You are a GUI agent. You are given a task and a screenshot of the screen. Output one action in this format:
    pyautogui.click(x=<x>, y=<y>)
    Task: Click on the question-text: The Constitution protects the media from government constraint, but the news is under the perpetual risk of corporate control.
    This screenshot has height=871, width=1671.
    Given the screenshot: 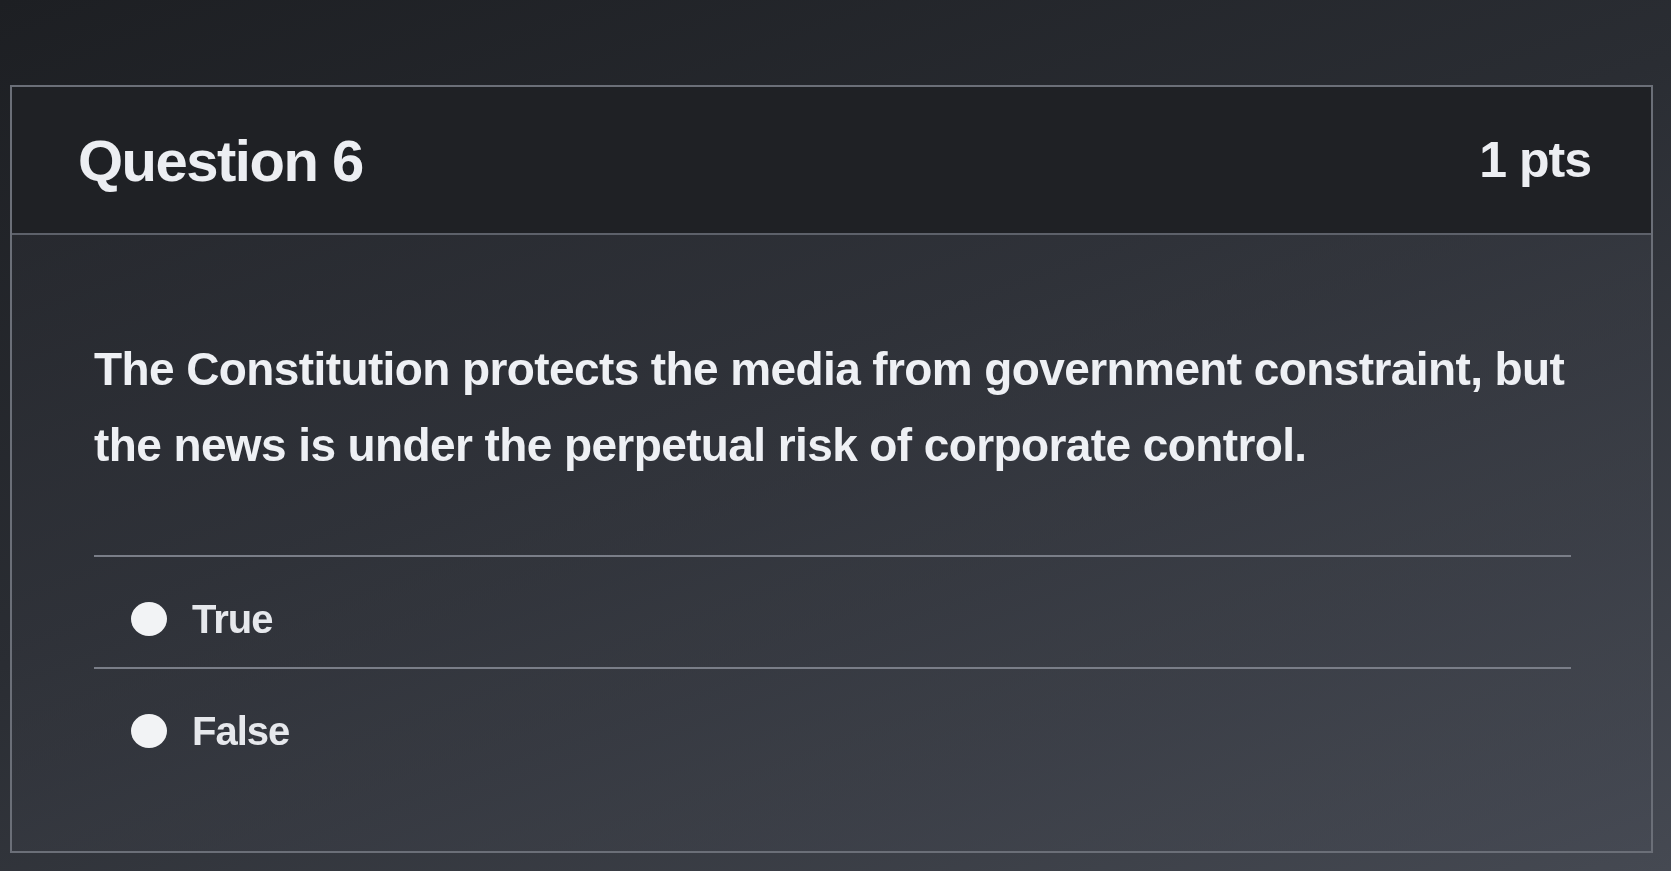 What is the action you would take?
    pyautogui.click(x=830, y=407)
    